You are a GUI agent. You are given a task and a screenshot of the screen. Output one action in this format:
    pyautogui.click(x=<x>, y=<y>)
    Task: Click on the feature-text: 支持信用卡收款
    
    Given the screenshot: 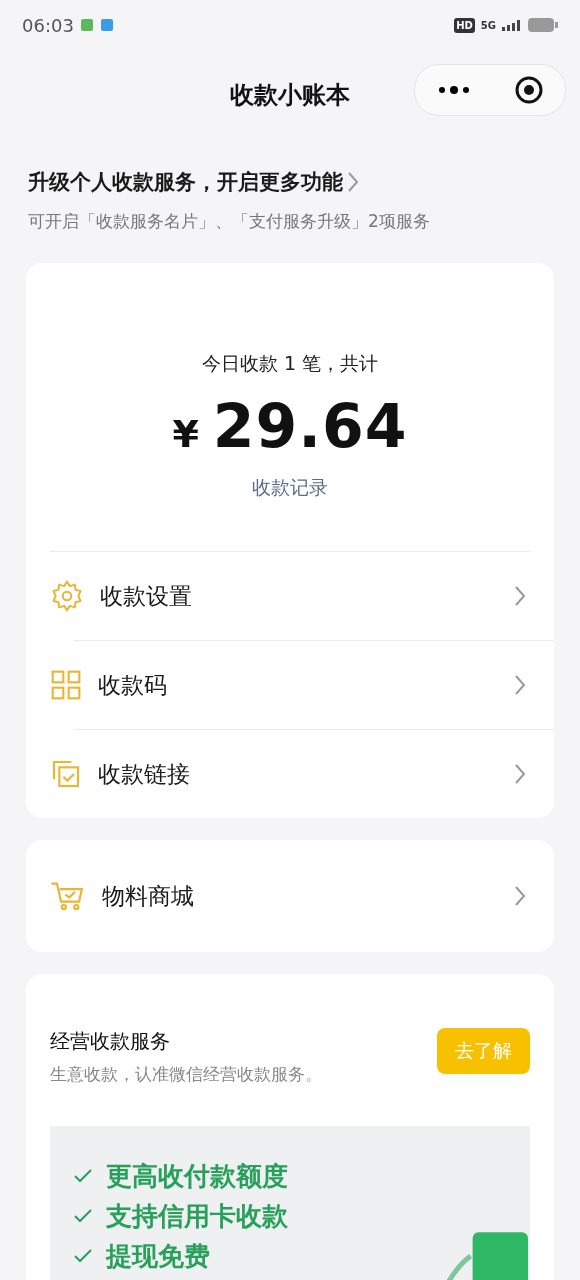 What is the action you would take?
    pyautogui.click(x=197, y=1216)
    